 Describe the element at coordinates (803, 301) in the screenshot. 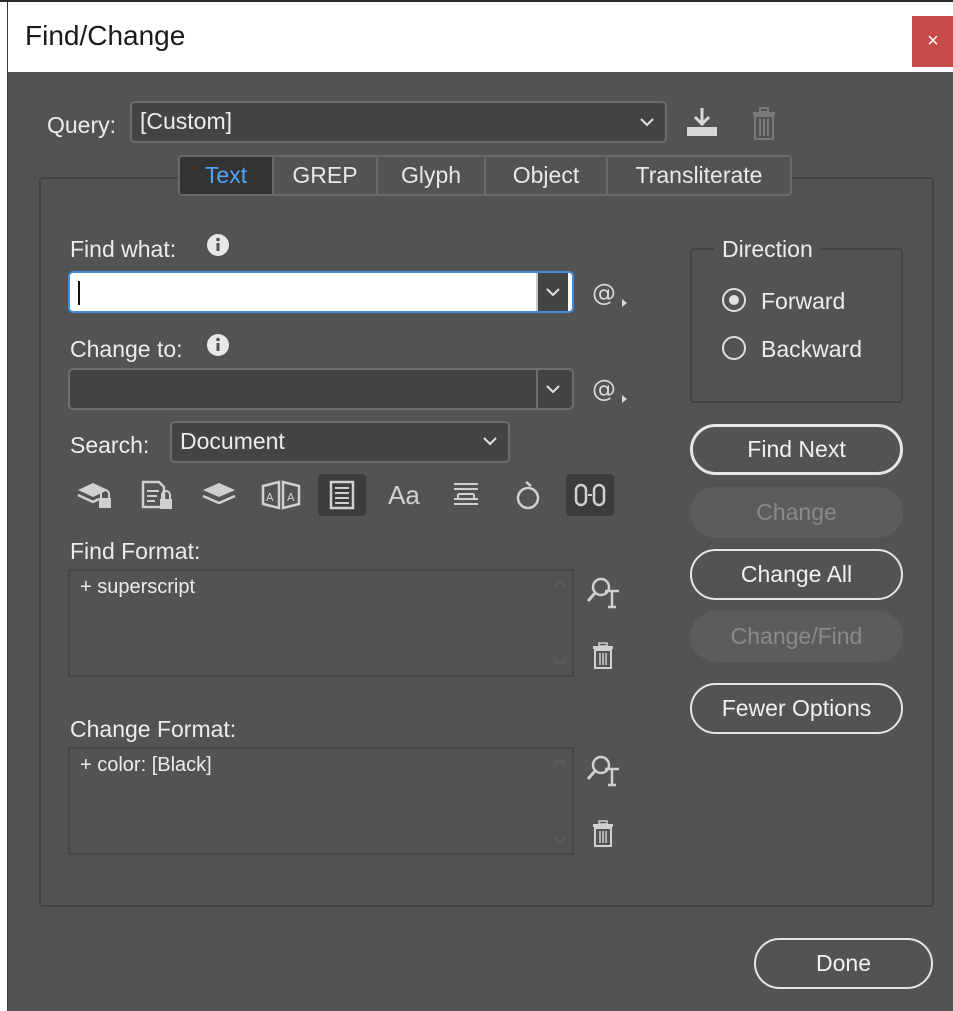

I see `forward-label: Forward` at that location.